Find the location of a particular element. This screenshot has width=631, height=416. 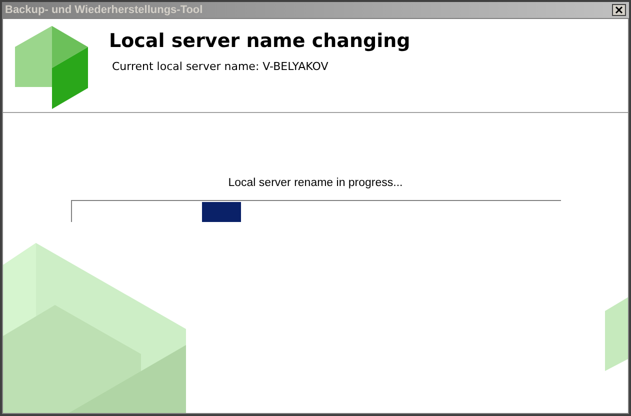

close-button is located at coordinates (619, 10).